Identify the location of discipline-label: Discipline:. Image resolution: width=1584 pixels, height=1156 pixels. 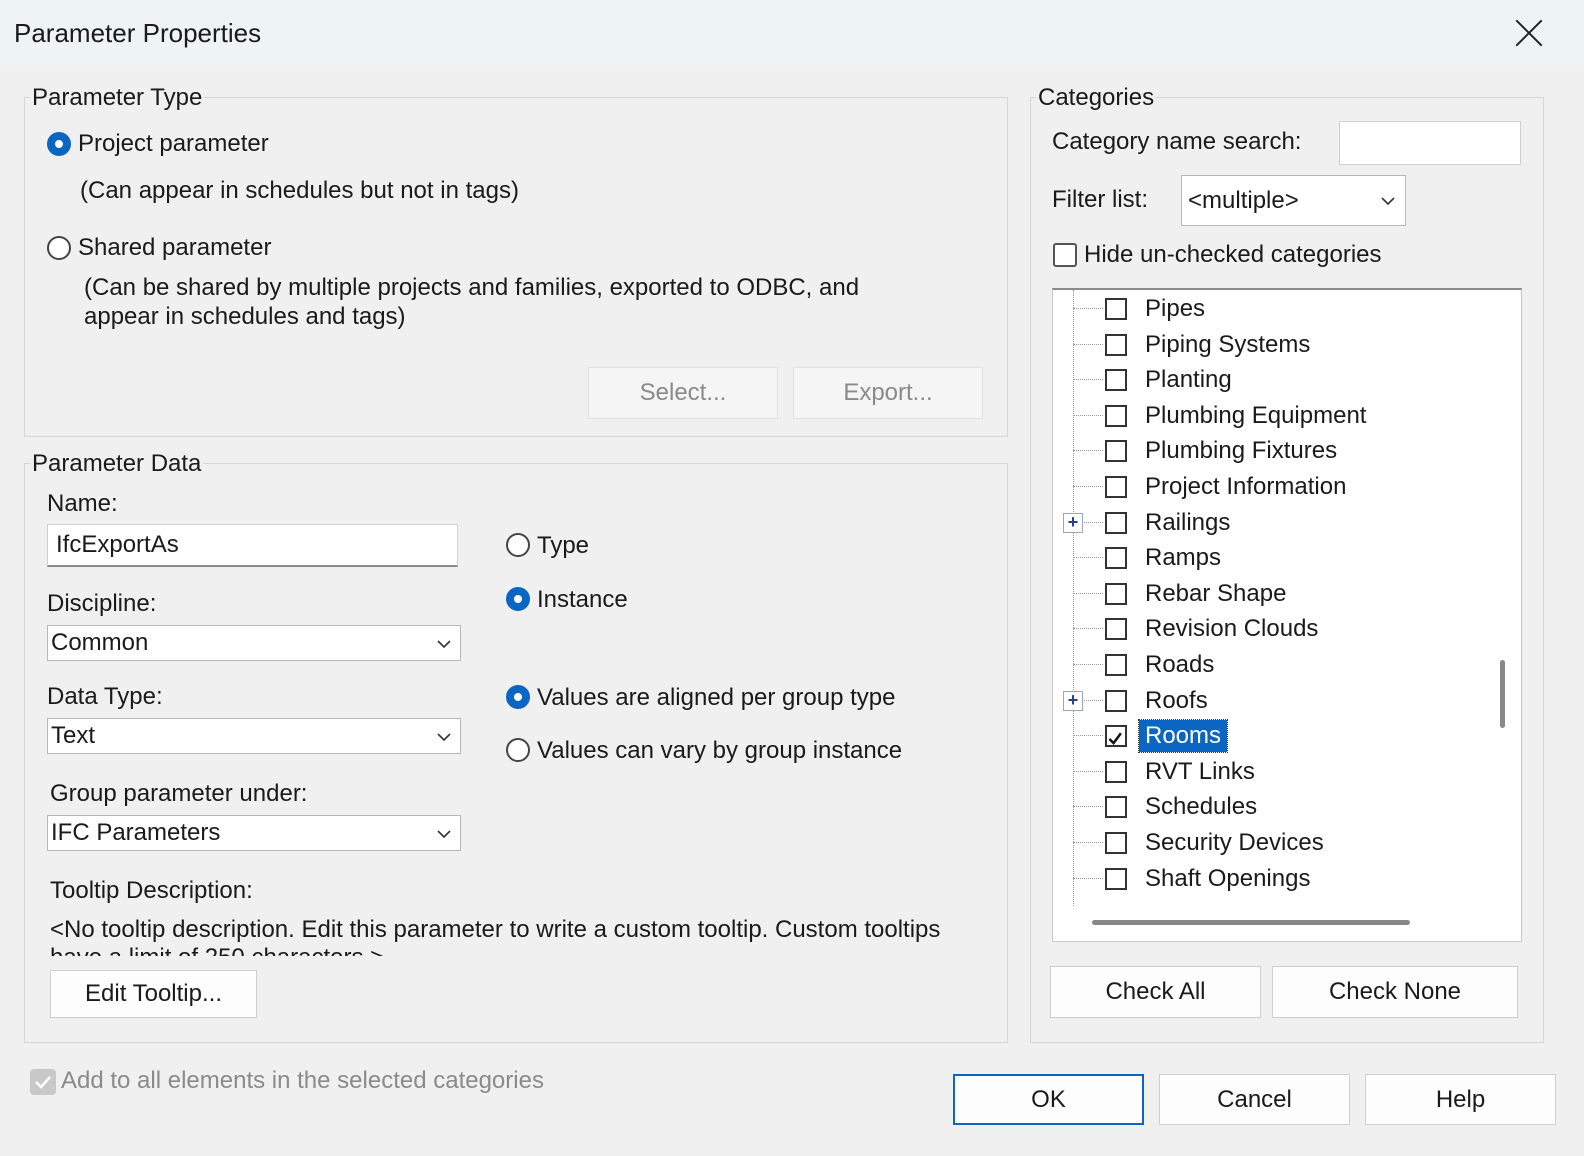
(102, 603).